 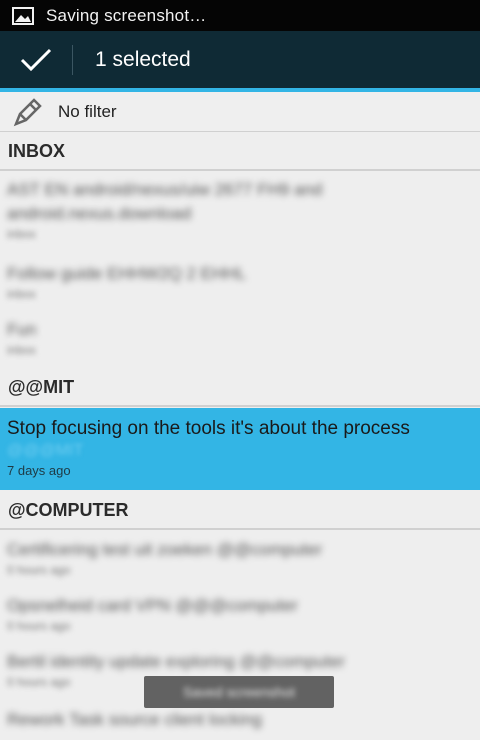 What do you see at coordinates (143, 59) in the screenshot?
I see `selection-count: 1 selected` at bounding box center [143, 59].